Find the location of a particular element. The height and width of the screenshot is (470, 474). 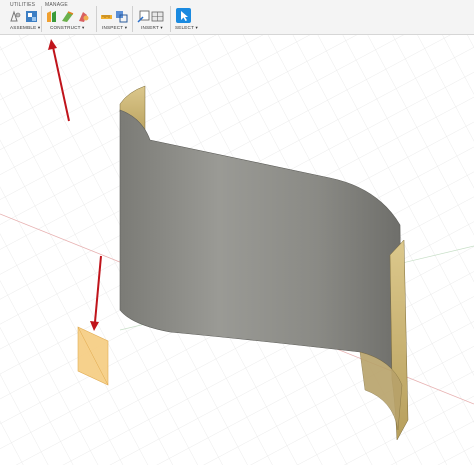

interference-icon is located at coordinates (121, 16).